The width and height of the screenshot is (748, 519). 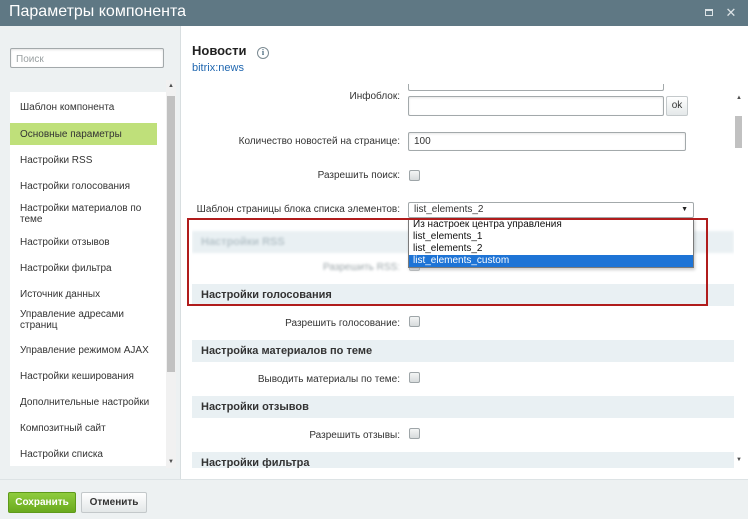 What do you see at coordinates (83, 428) in the screenshot?
I see `sidebar-item: Композитный сайт` at bounding box center [83, 428].